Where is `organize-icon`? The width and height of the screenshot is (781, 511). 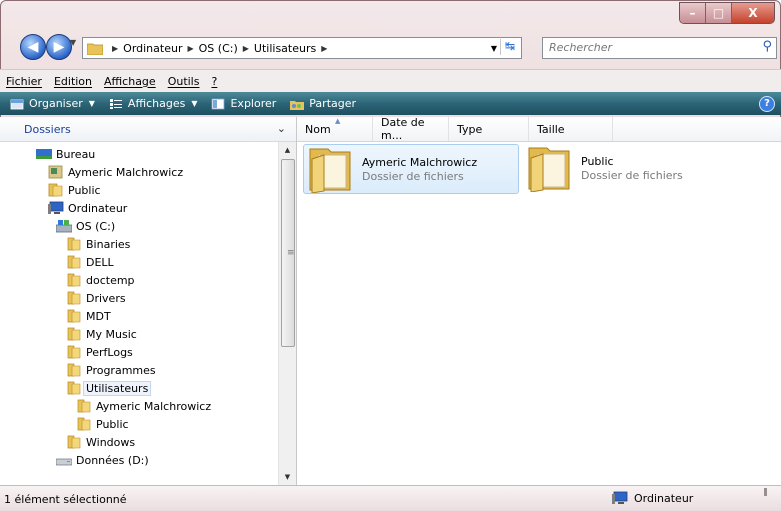 organize-icon is located at coordinates (17, 104).